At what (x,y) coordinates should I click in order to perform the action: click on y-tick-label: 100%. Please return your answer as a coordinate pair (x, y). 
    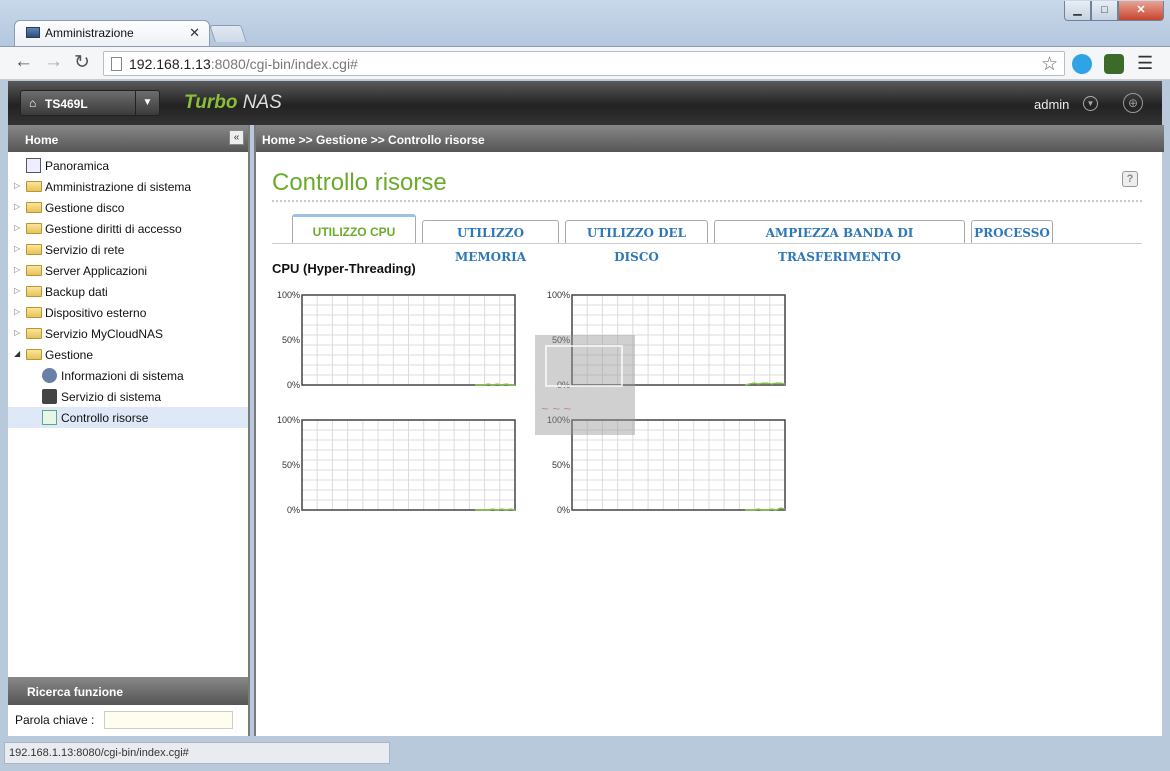
    Looking at the image, I should click on (288, 295).